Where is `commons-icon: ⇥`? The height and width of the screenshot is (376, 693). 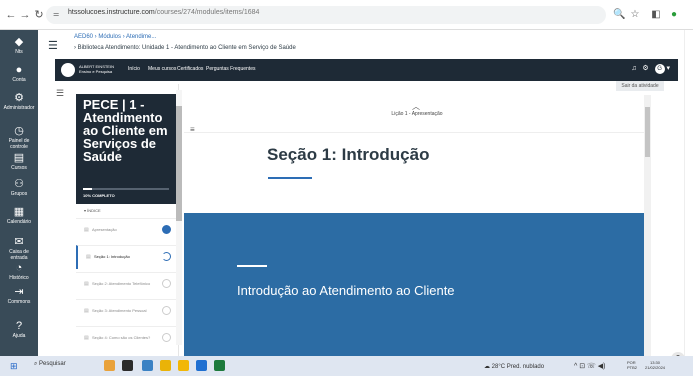
commons-icon: ⇥ is located at coordinates (19, 292).